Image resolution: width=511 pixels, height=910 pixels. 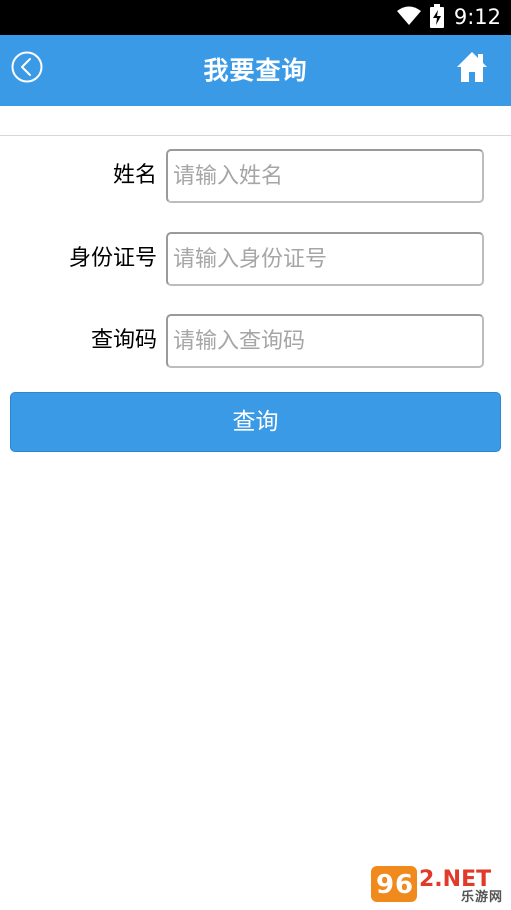 I want to click on id-number-input, so click(x=325, y=259).